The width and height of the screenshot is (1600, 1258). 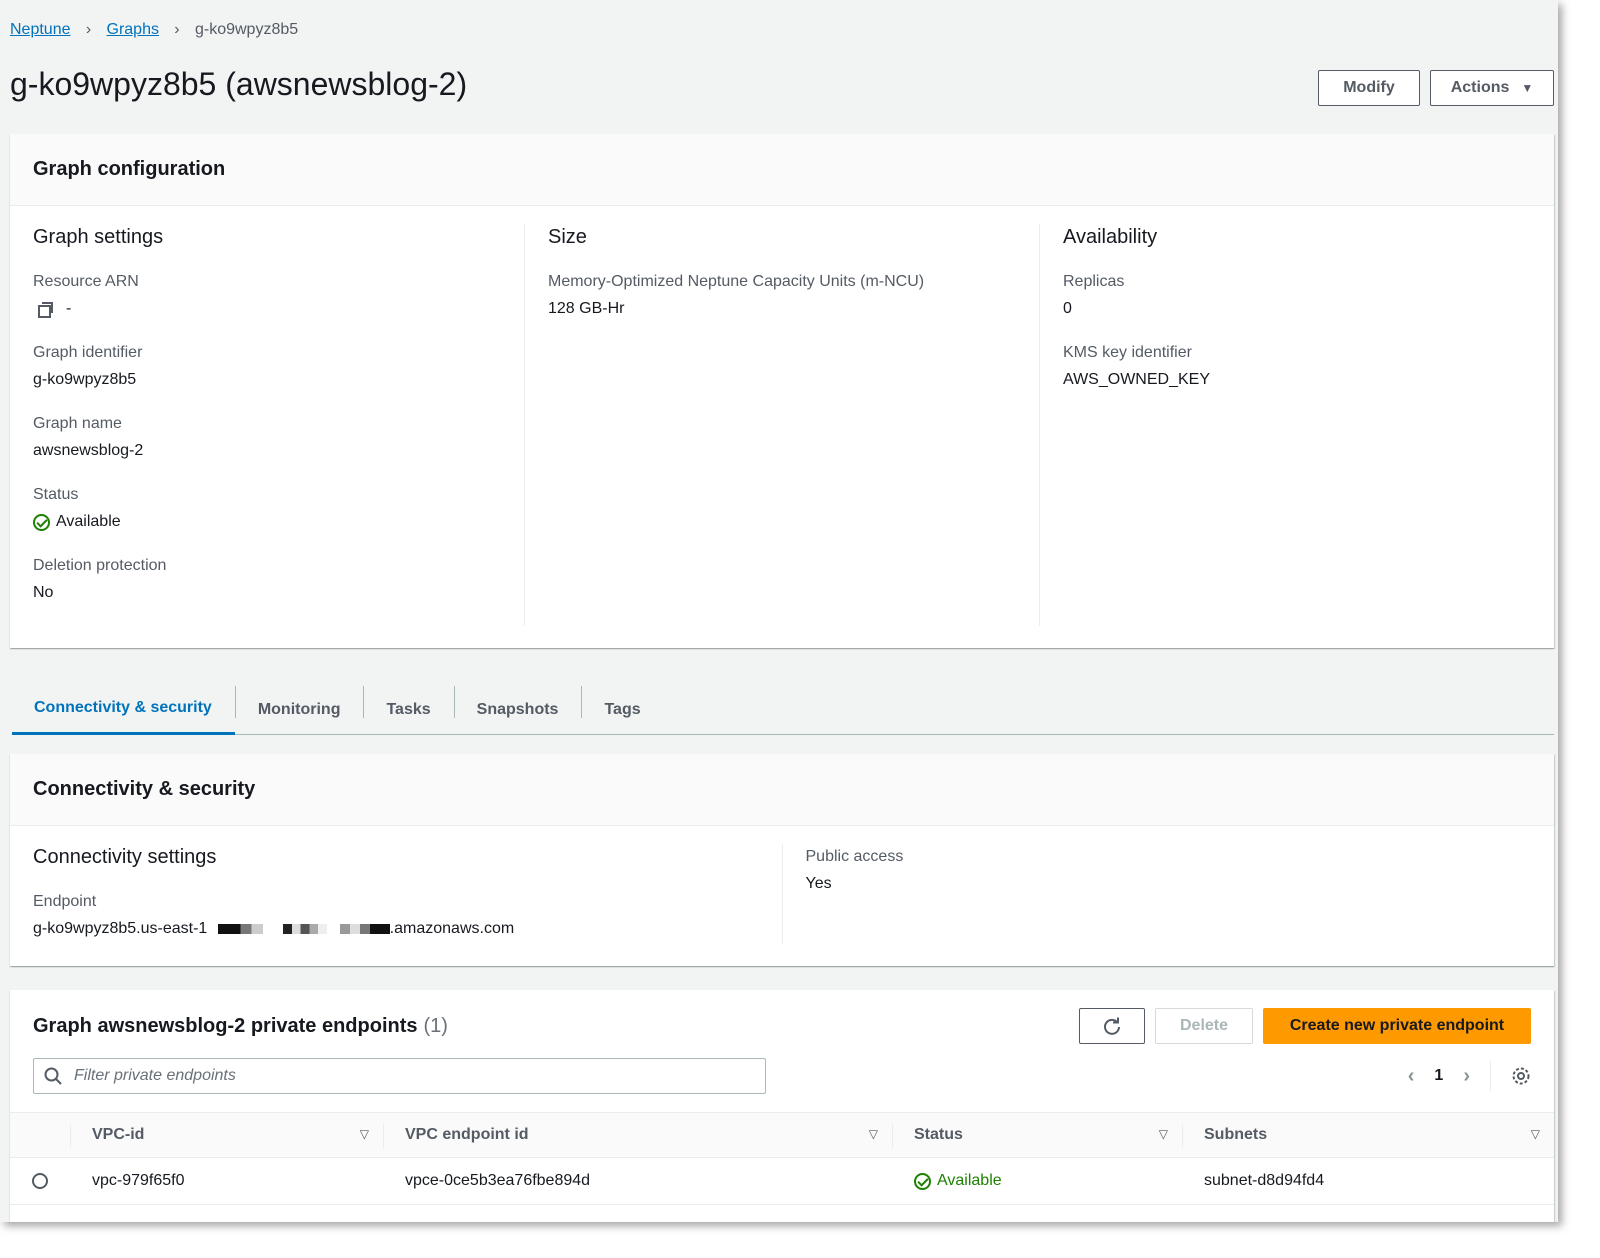 What do you see at coordinates (1127, 352) in the screenshot?
I see `kms-key-label: KMS key identifier` at bounding box center [1127, 352].